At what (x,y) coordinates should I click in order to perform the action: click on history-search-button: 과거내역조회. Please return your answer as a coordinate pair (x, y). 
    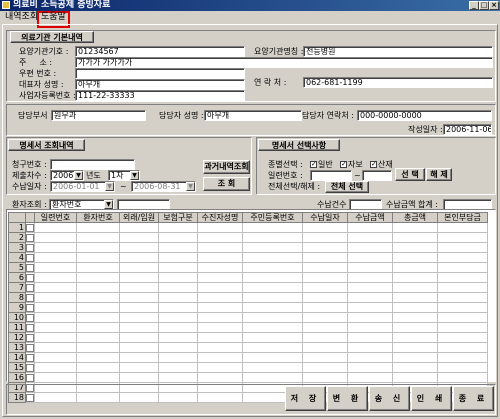
    Looking at the image, I should click on (226, 167).